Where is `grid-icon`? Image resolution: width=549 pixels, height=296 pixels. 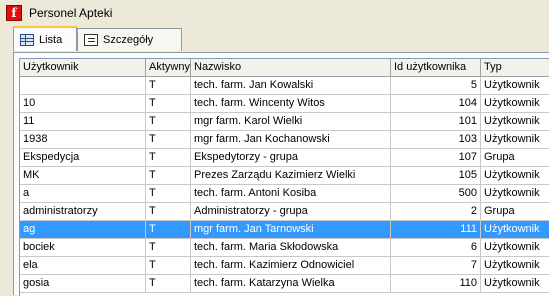 grid-icon is located at coordinates (27, 39).